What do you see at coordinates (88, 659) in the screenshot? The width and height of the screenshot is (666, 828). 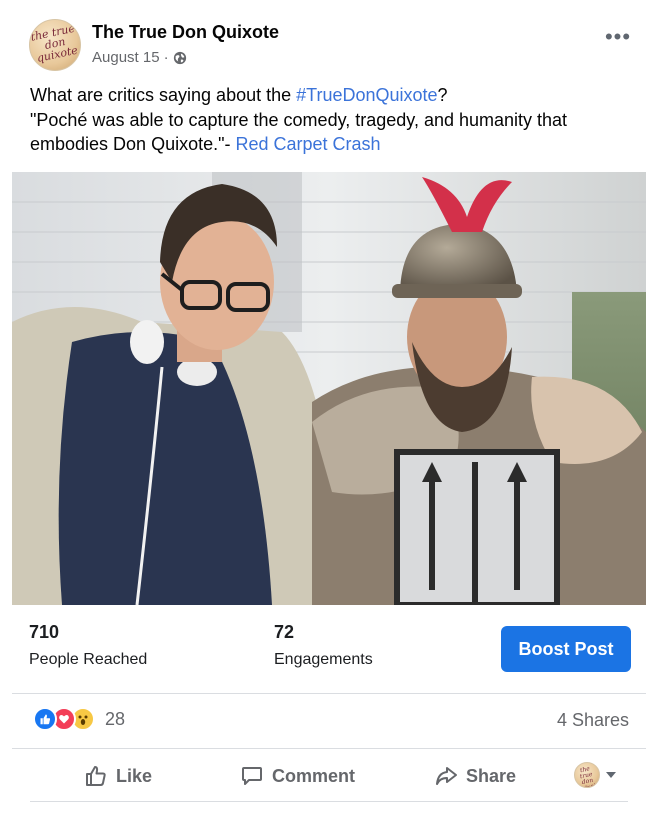 I see `people-reached-label: People Reached` at bounding box center [88, 659].